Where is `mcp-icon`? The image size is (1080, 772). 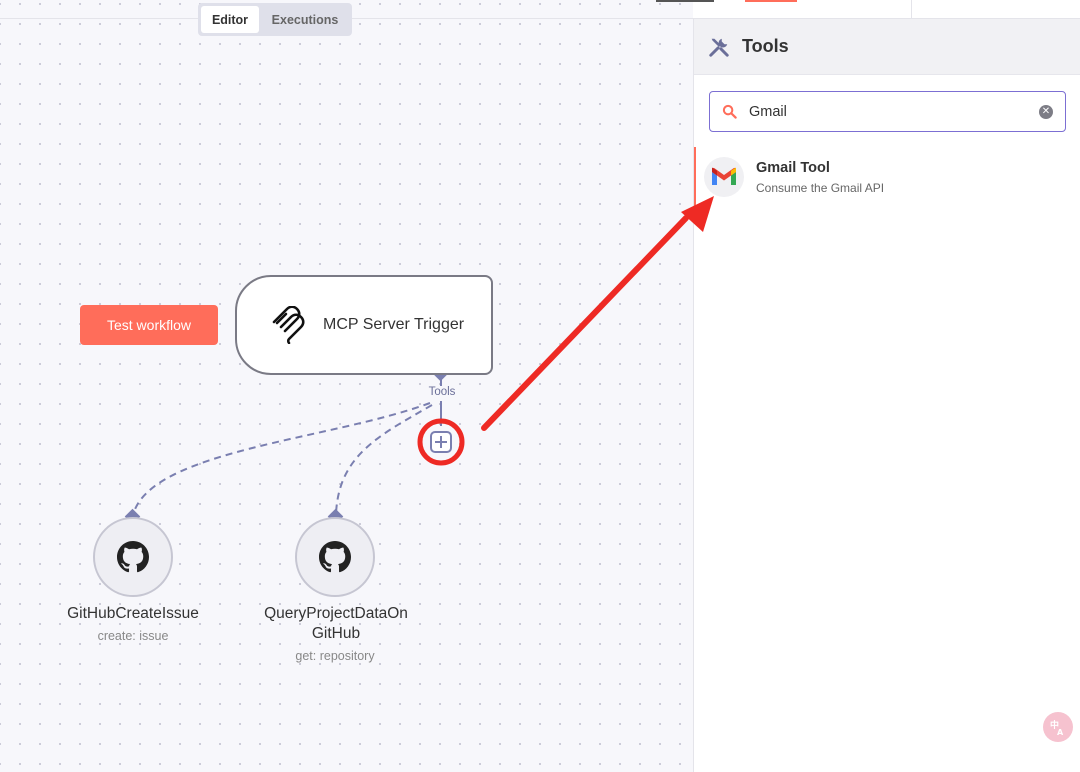 mcp-icon is located at coordinates (288, 325).